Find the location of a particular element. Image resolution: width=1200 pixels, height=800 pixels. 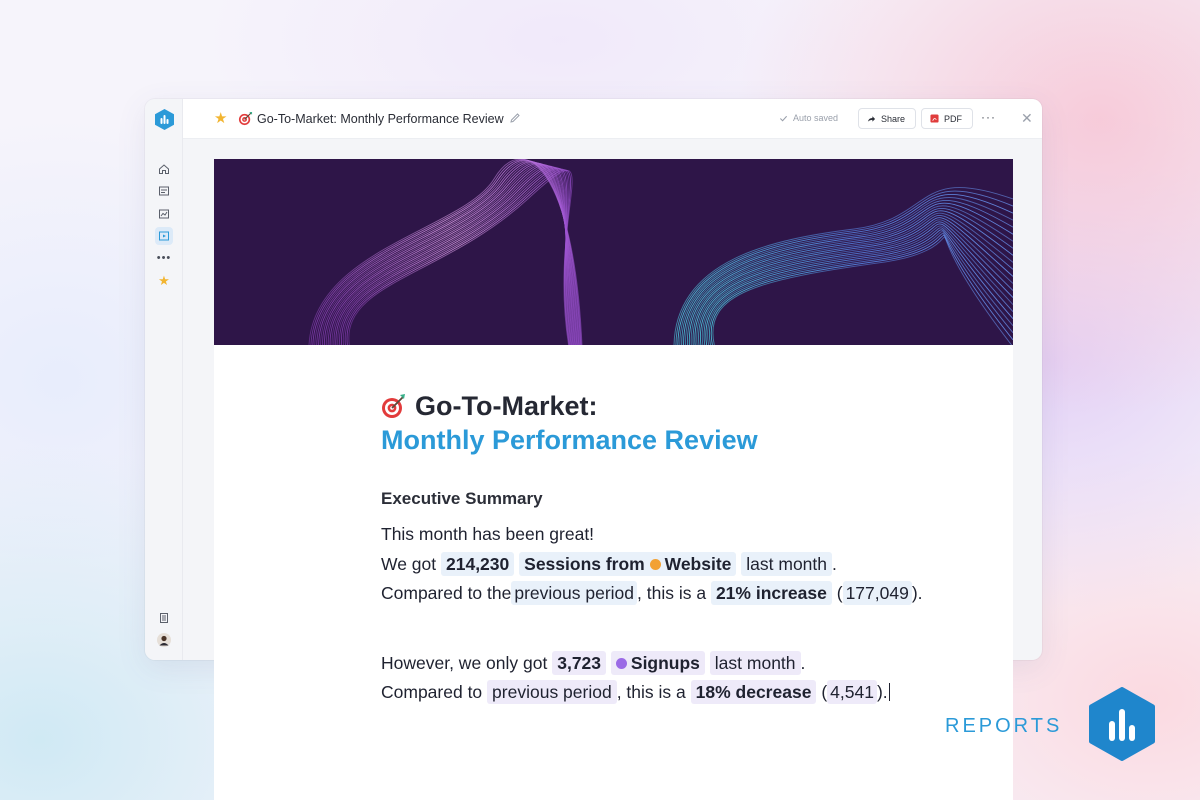

sessions-compare-mid: , this is a is located at coordinates (672, 593).